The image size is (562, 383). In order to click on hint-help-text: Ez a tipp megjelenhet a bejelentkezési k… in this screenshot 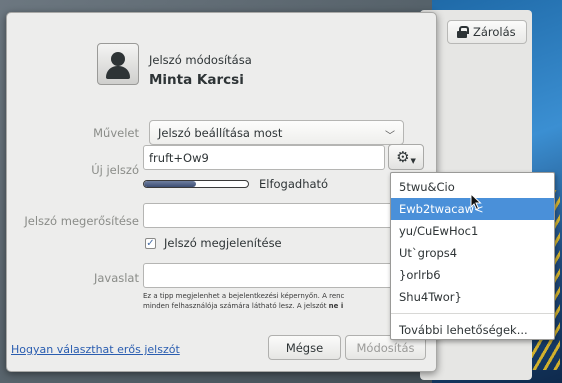, I will do `click(268, 301)`.